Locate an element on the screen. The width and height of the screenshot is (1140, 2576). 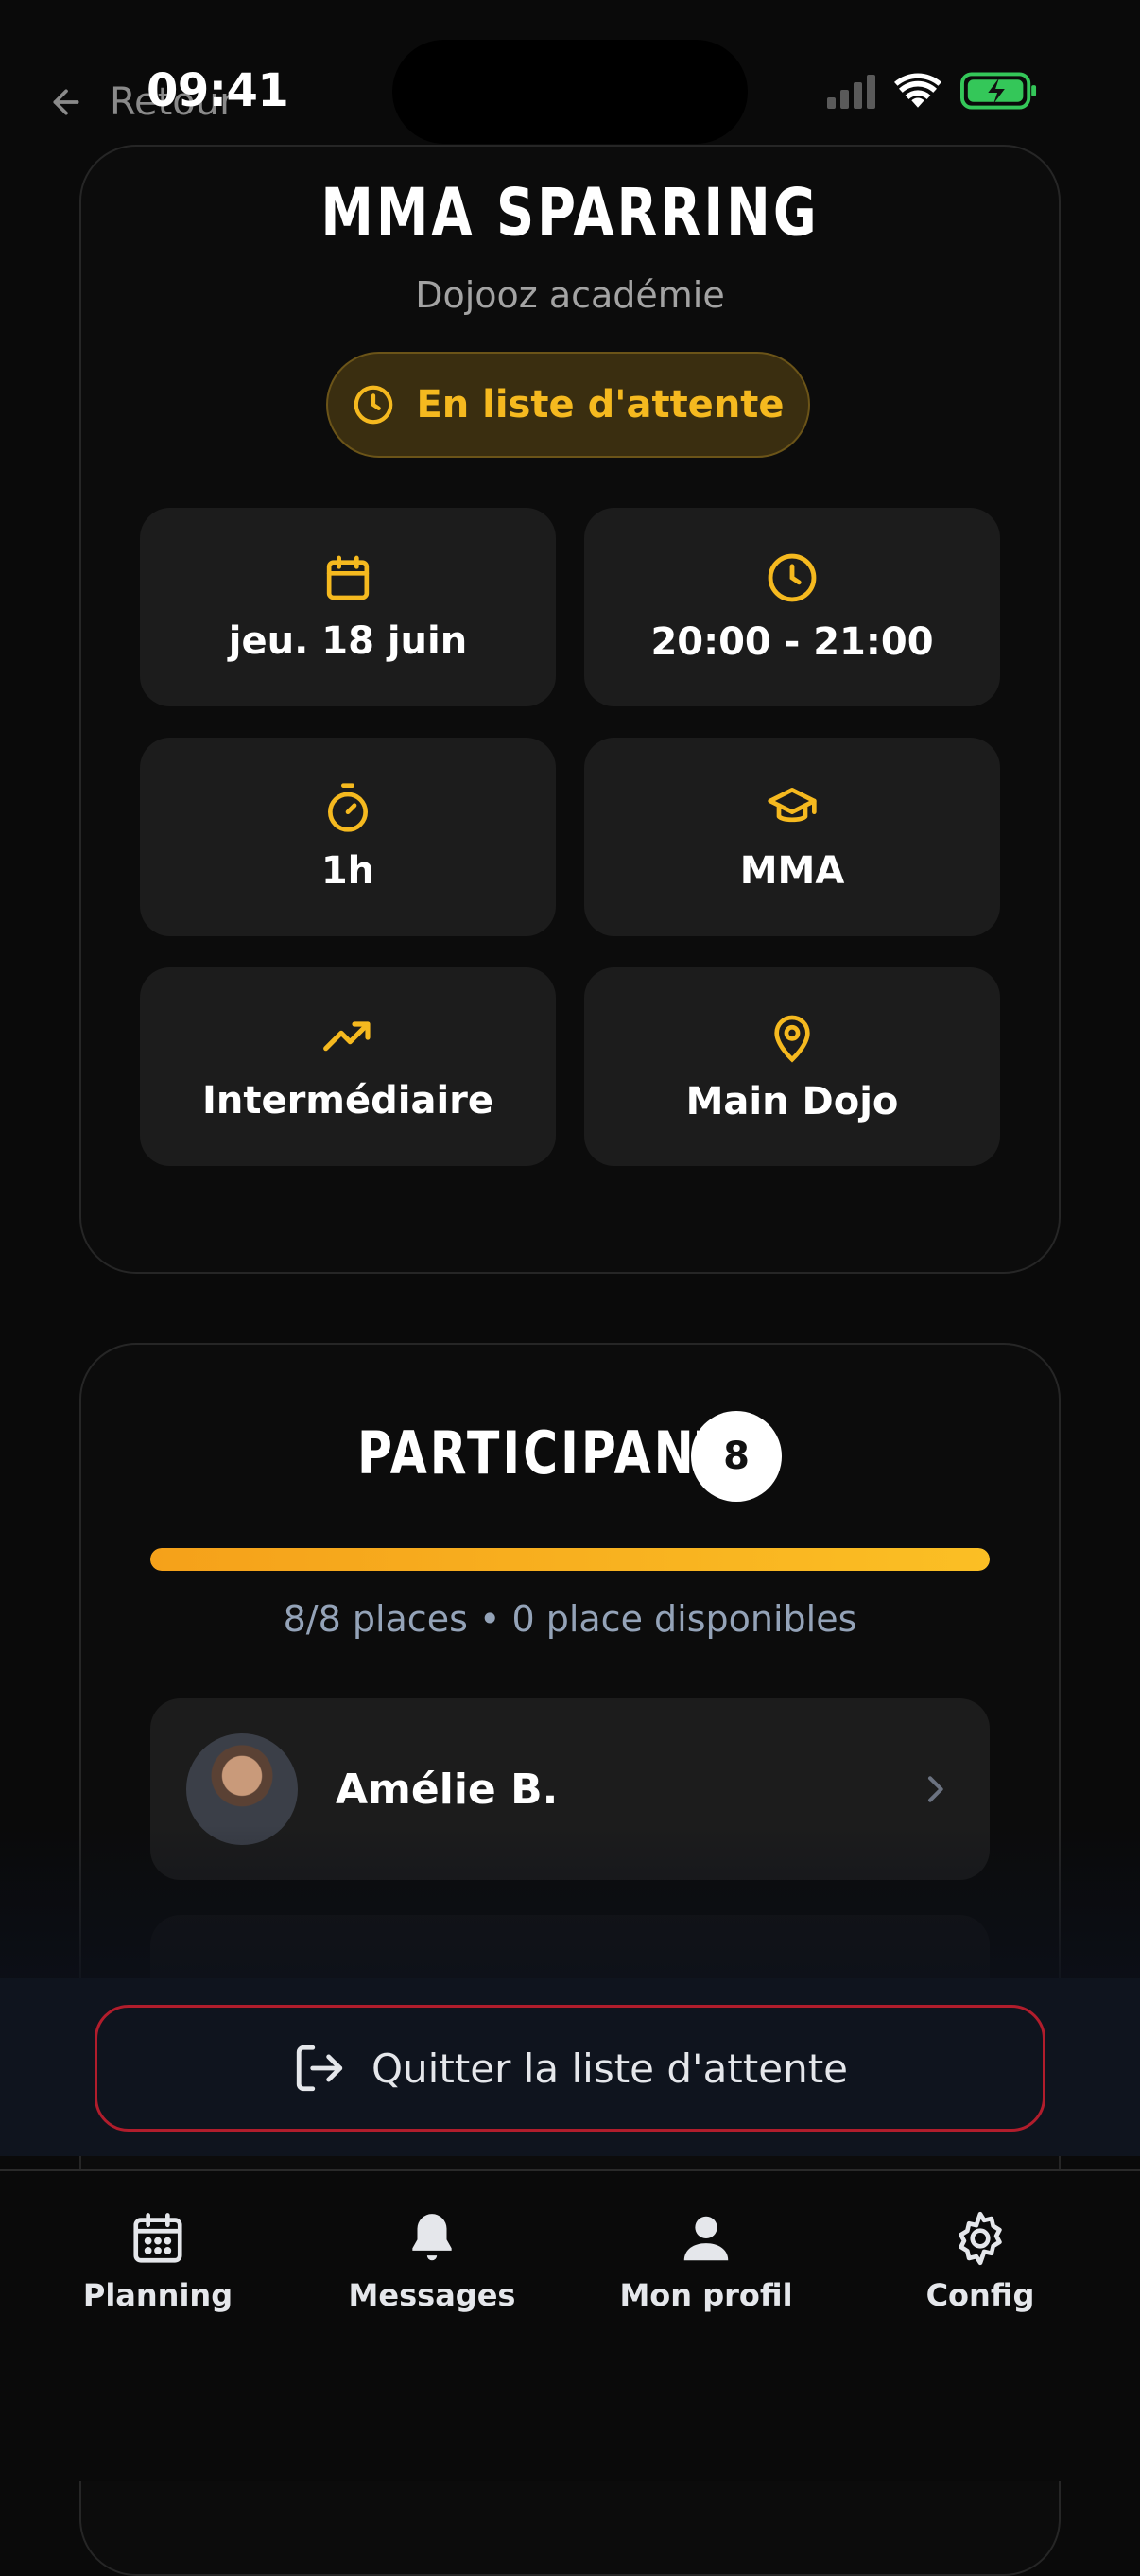
level-tile: Intermédiaire is located at coordinates (348, 1066).